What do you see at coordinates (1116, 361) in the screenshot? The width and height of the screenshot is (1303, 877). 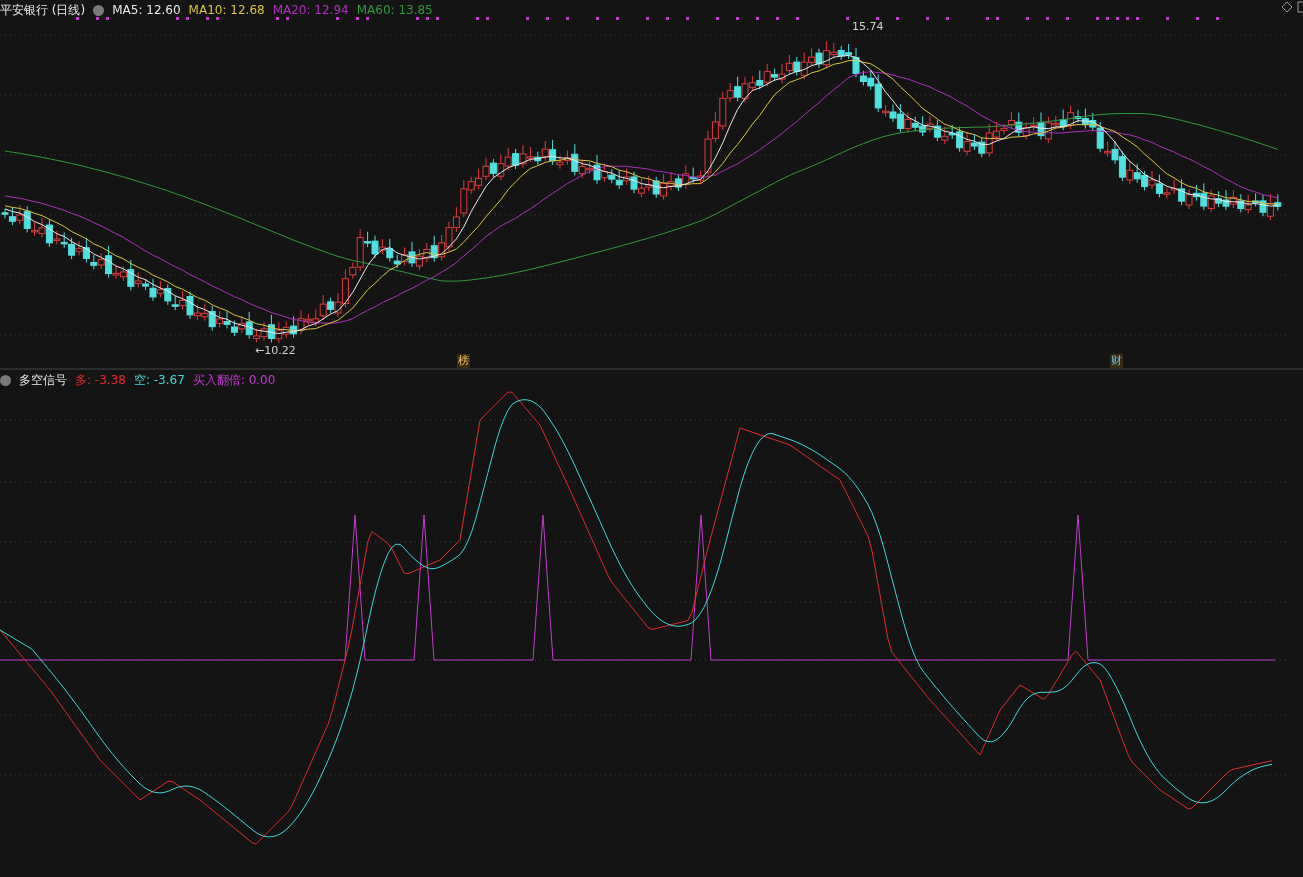 I see `event-tag: 财` at bounding box center [1116, 361].